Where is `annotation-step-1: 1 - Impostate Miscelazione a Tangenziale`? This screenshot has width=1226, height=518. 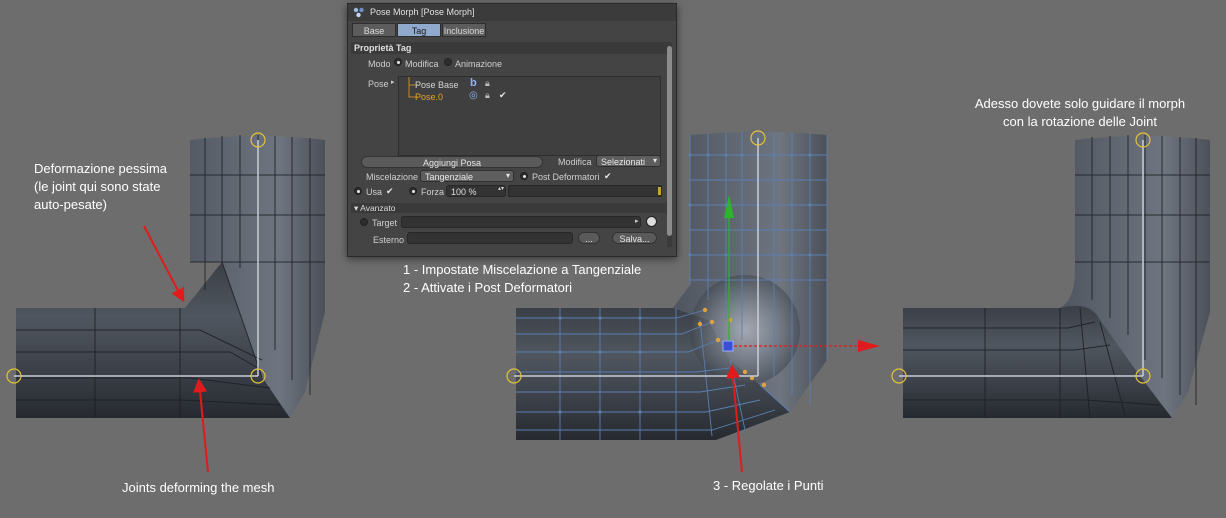 annotation-step-1: 1 - Impostate Miscelazione a Tangenziale is located at coordinates (522, 269).